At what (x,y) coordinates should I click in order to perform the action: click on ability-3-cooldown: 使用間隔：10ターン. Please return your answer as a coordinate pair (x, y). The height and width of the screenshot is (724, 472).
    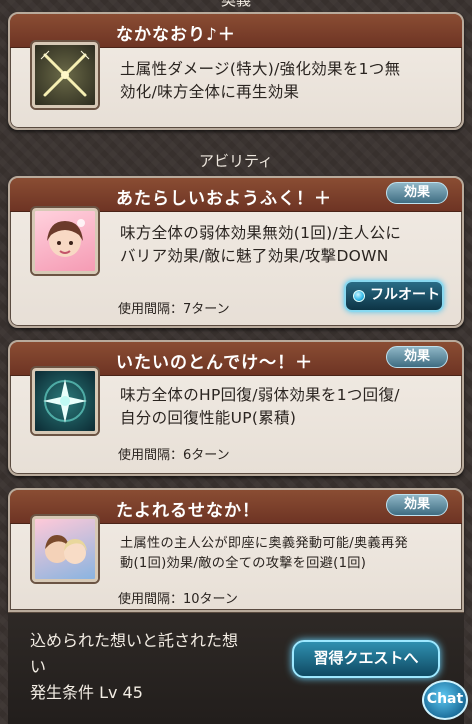
    Looking at the image, I should click on (178, 599).